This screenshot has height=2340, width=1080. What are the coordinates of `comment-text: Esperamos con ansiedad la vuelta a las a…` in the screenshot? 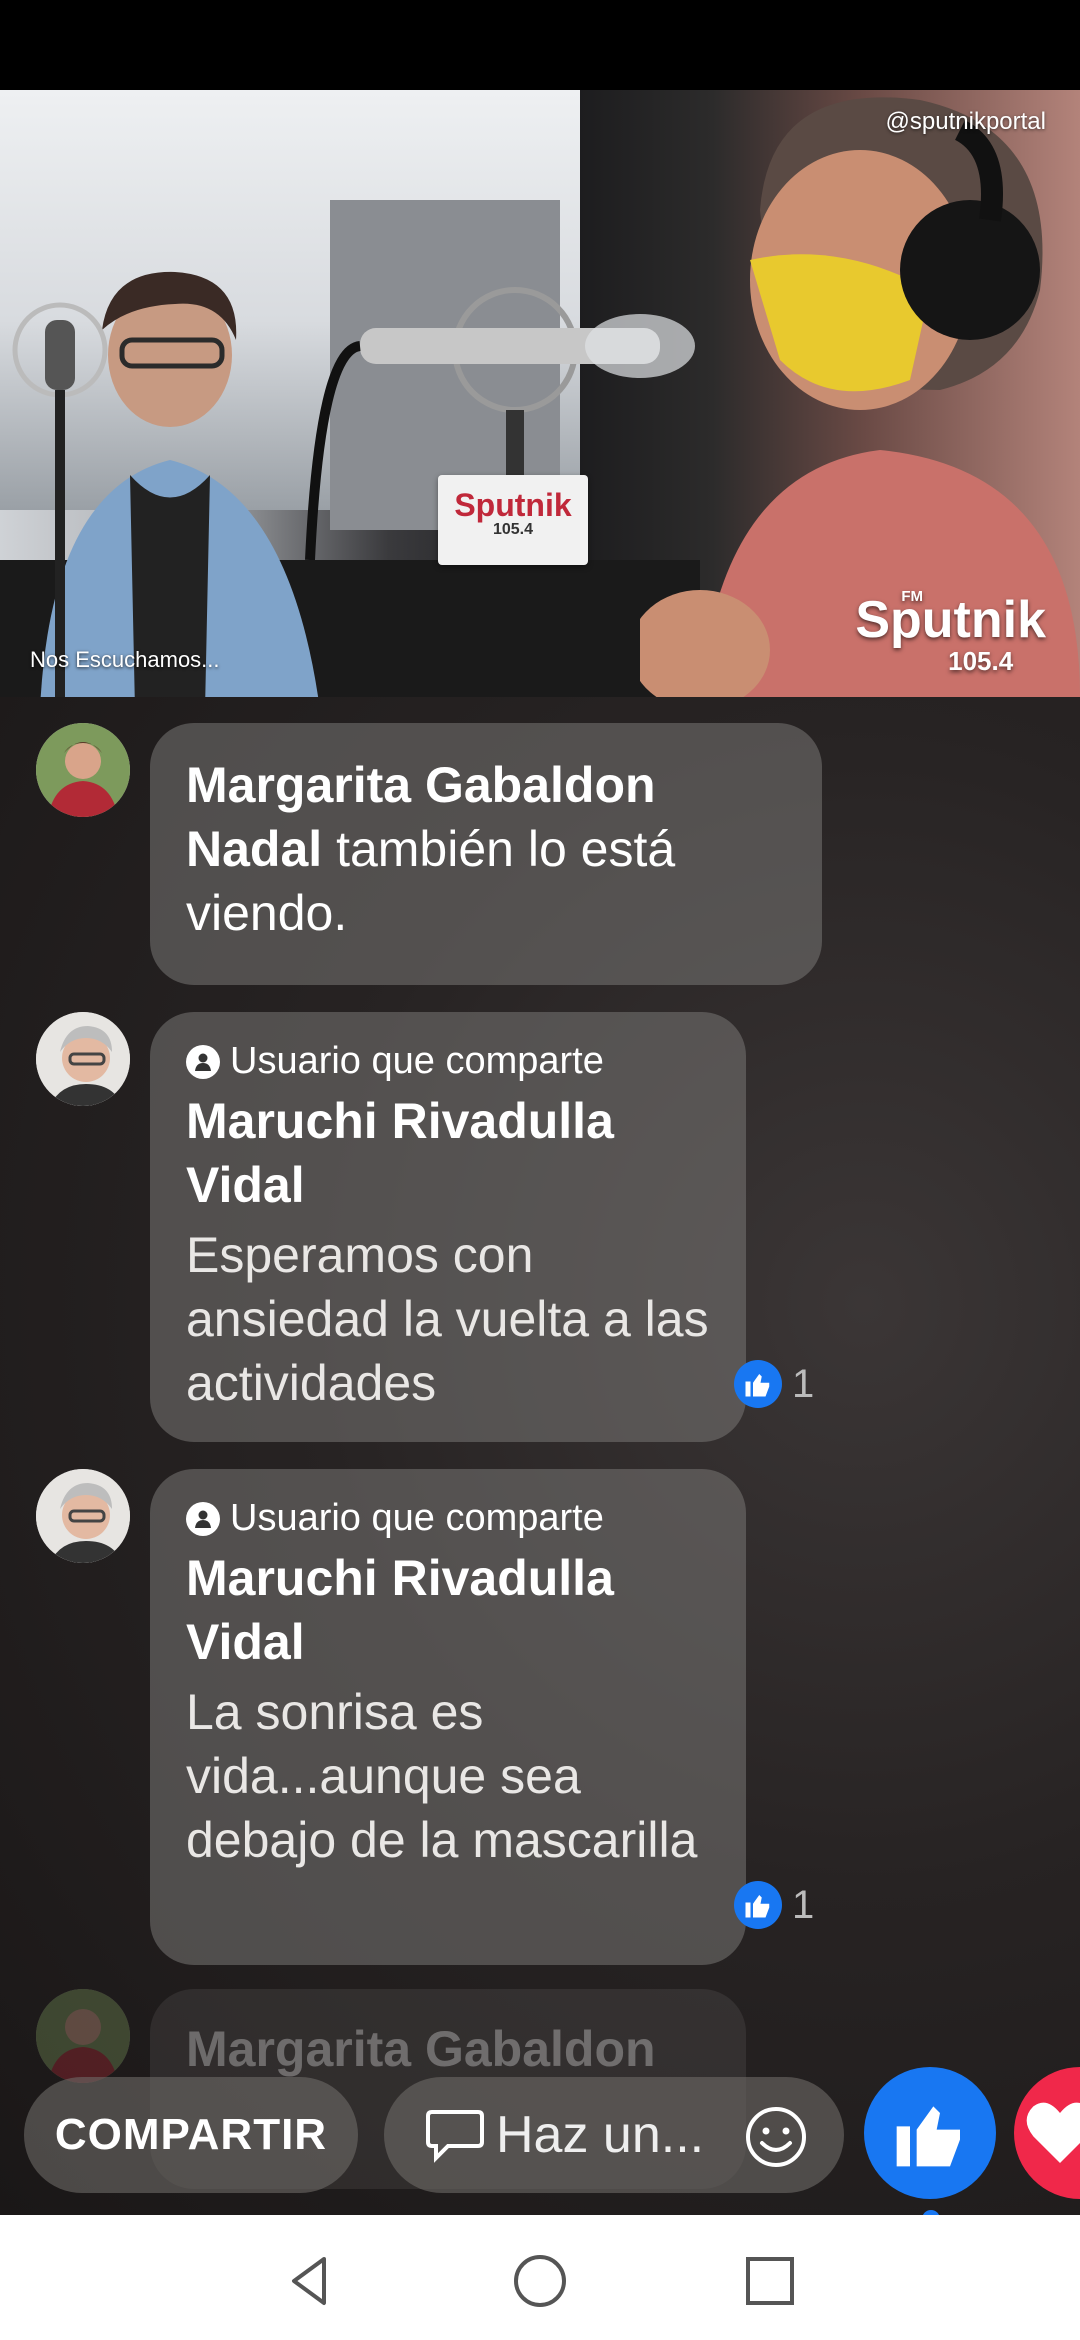 It's located at (447, 1319).